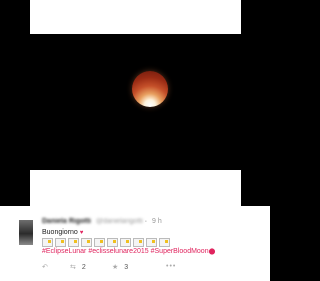 The width and height of the screenshot is (320, 281). Describe the element at coordinates (120, 267) in the screenshot. I see `like-button: ★ 3` at that location.